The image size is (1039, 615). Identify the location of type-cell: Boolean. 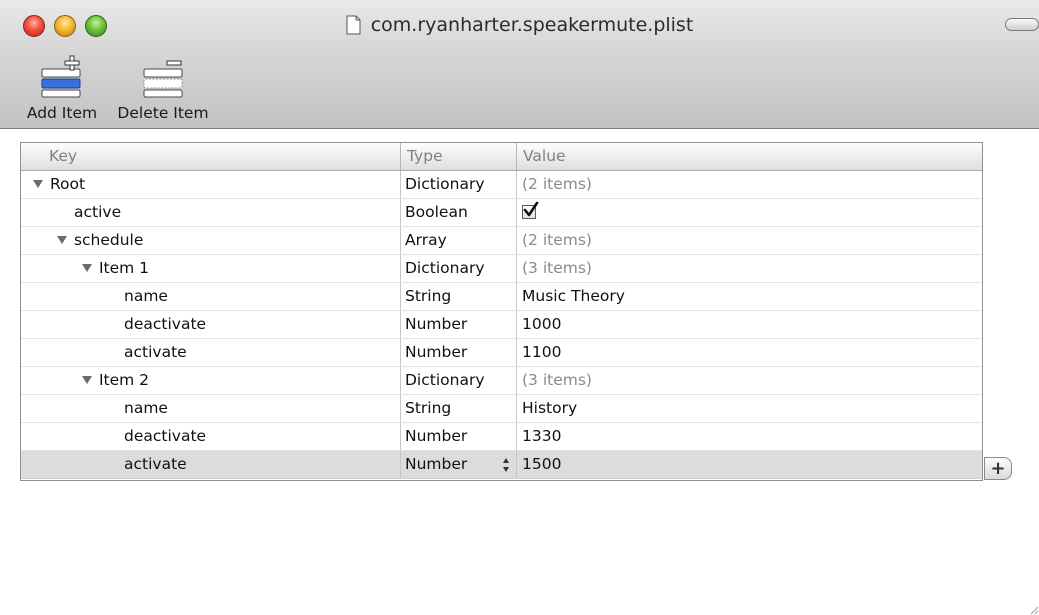
(459, 212).